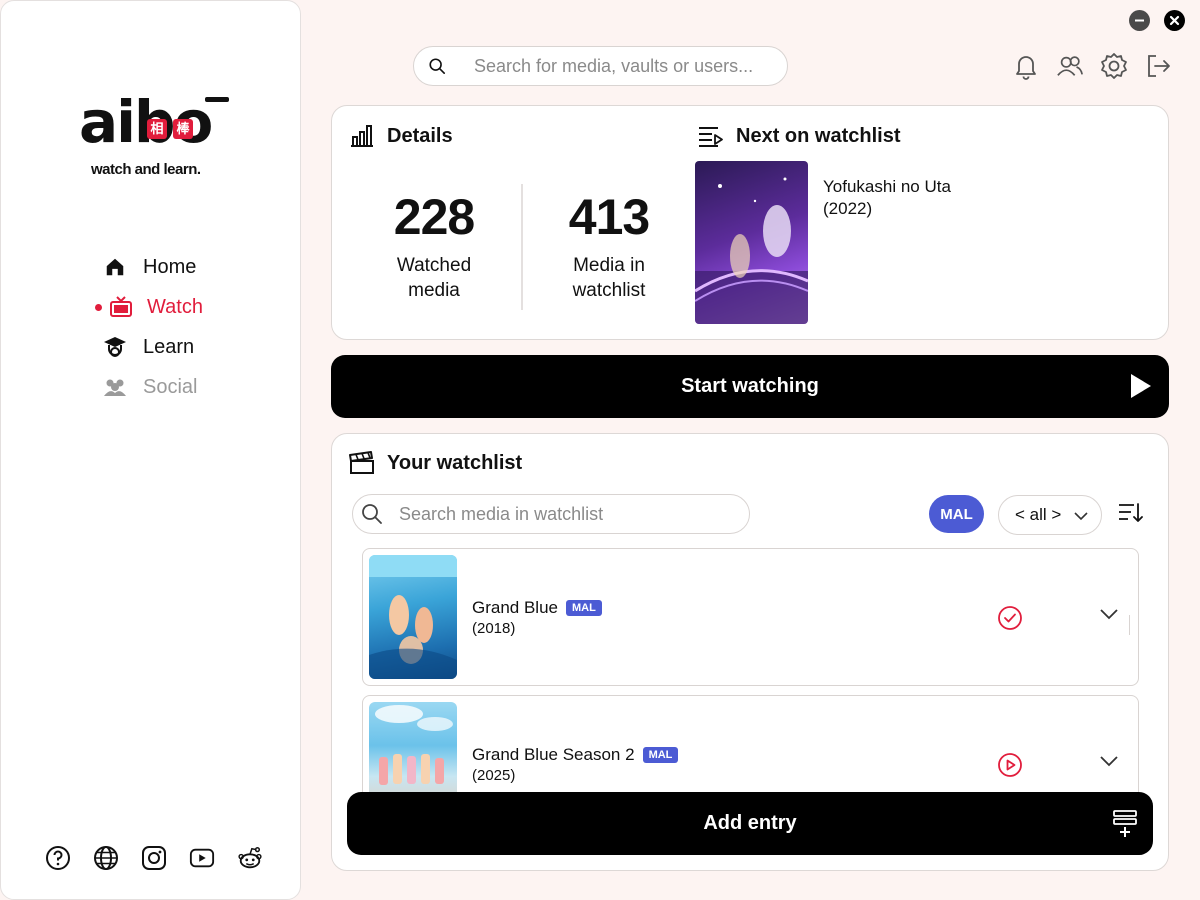 The width and height of the screenshot is (1200, 900). Describe the element at coordinates (522, 247) in the screenshot. I see `stat-divider` at that location.